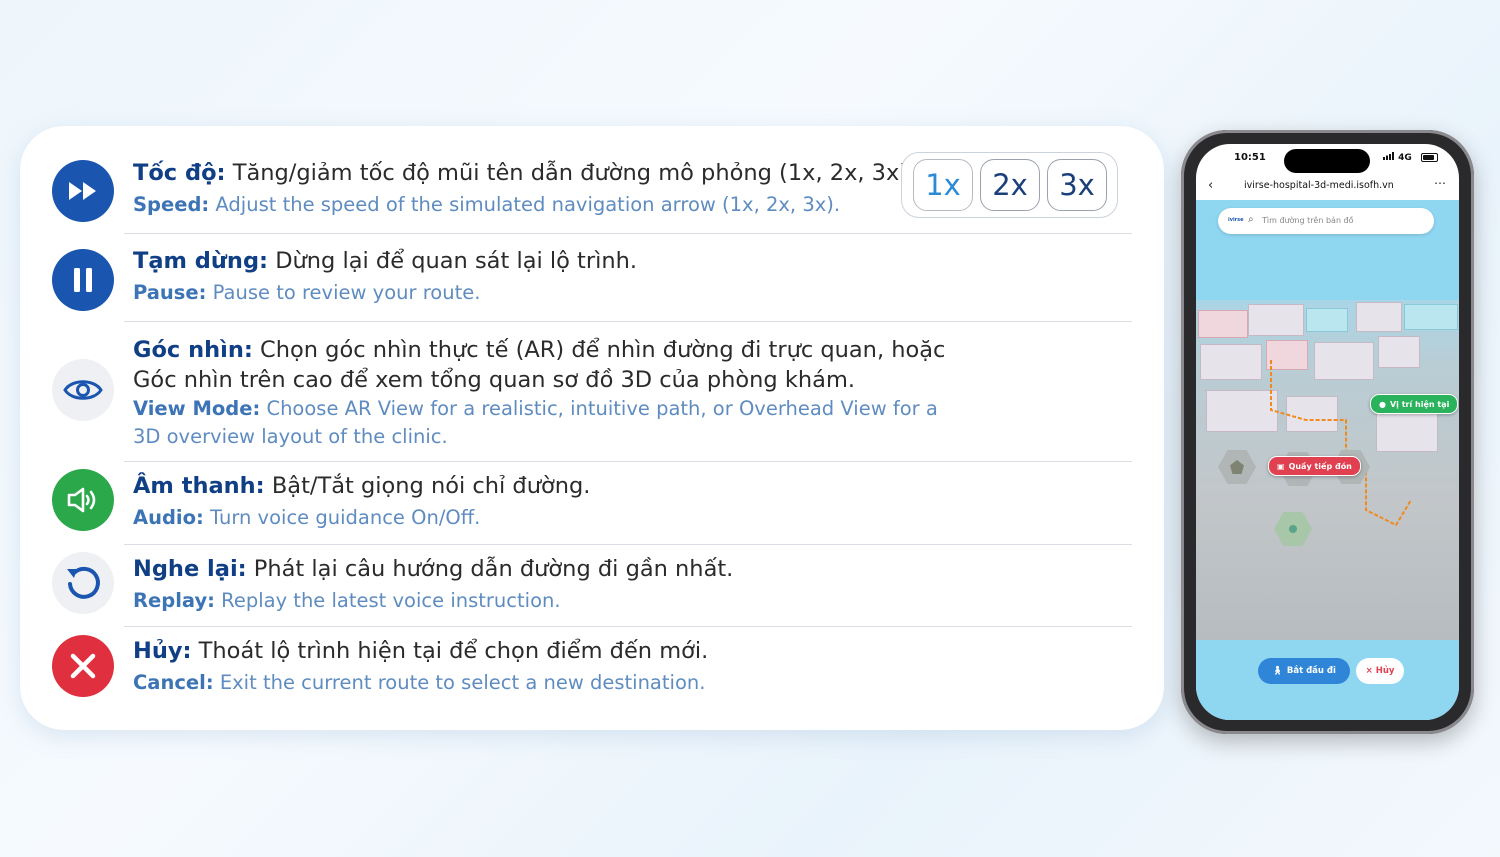 The width and height of the screenshot is (1500, 857). I want to click on cancel-button, so click(83, 666).